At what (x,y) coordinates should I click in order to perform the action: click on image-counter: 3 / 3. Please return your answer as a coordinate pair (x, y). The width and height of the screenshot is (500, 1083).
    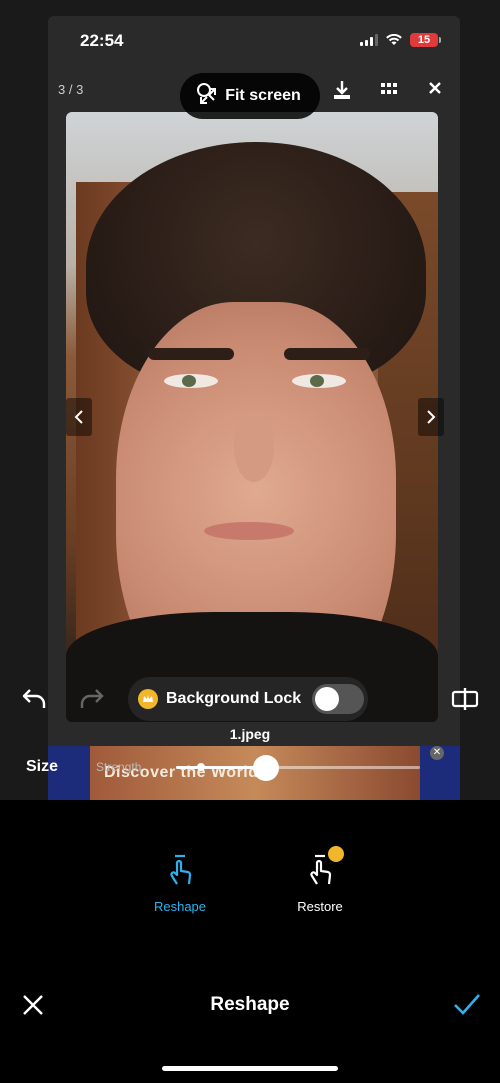
    Looking at the image, I should click on (71, 89).